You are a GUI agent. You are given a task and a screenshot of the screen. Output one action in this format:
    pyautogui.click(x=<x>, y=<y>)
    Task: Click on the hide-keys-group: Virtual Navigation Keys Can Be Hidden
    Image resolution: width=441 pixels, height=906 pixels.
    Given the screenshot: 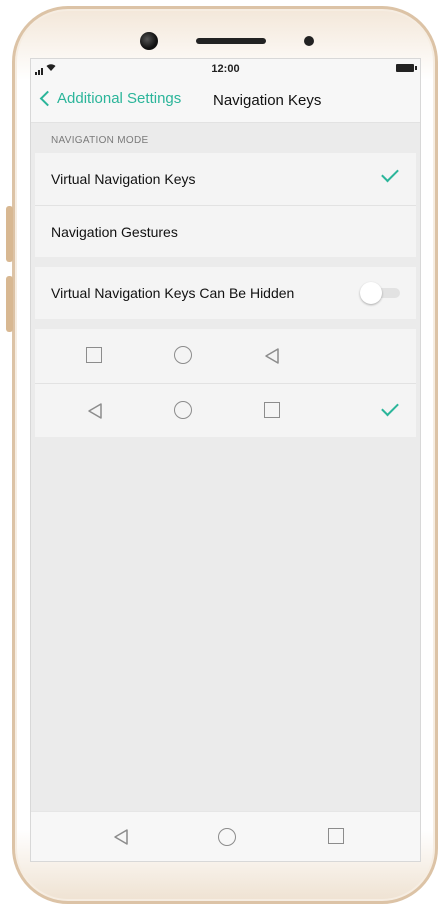 What is the action you would take?
    pyautogui.click(x=225, y=293)
    